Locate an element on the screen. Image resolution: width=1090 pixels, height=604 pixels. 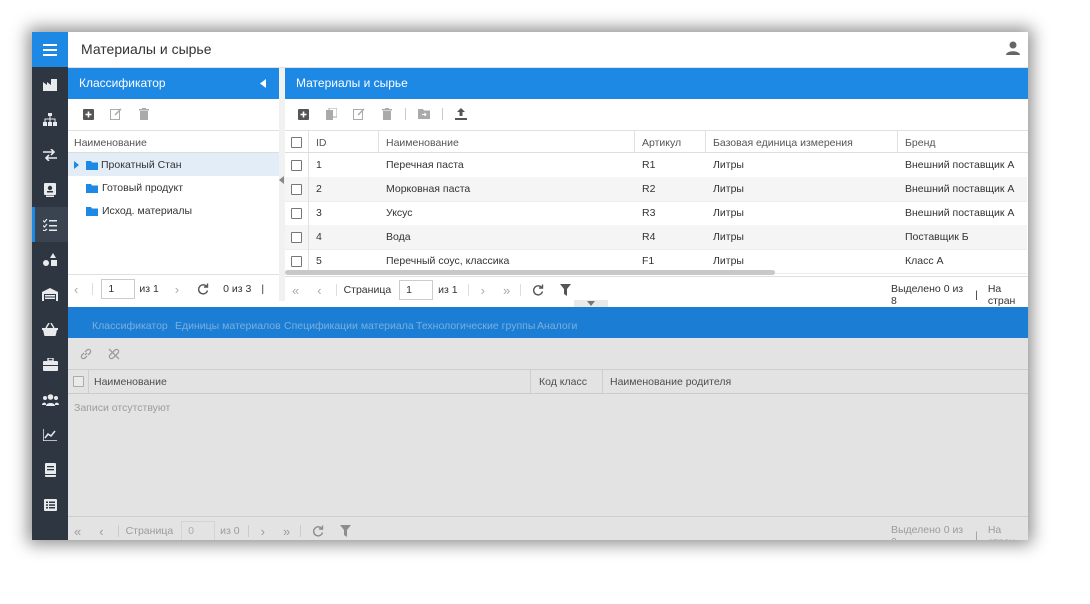
column-header-name: Наименование is located at coordinates (422, 143).